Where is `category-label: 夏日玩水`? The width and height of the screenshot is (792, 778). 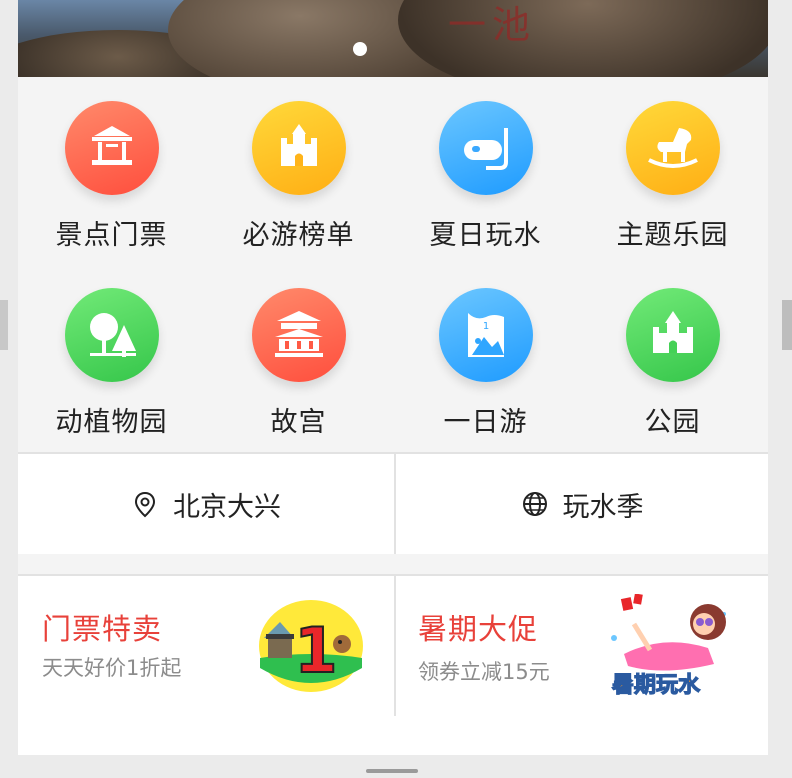
category-label: 夏日玩水 is located at coordinates (485, 235).